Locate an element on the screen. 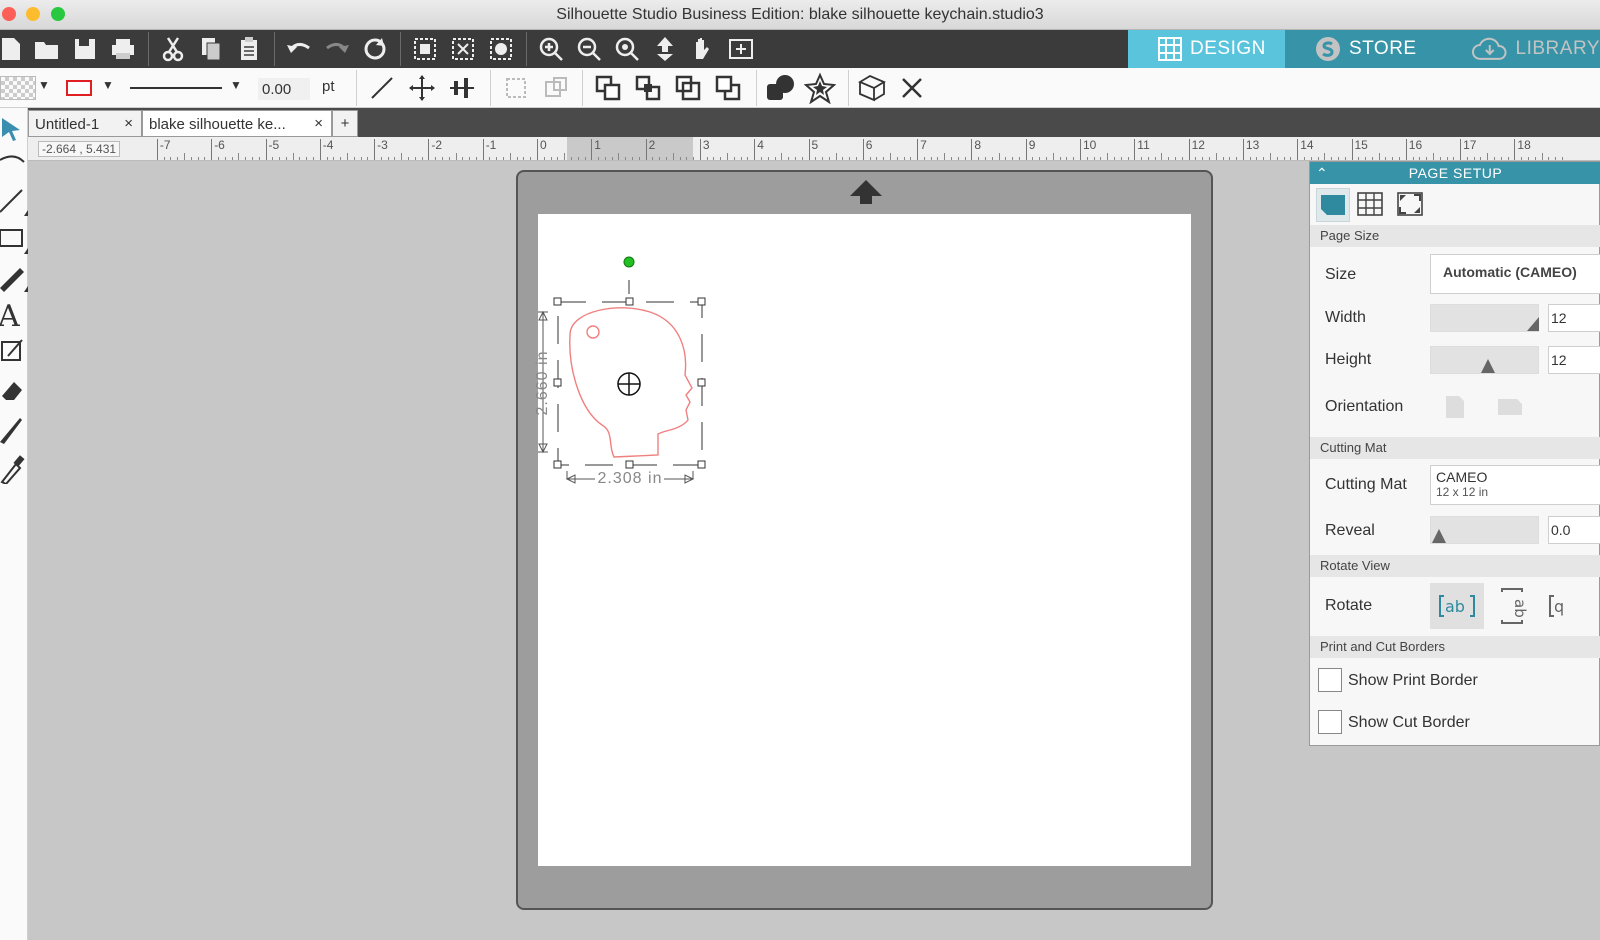 The height and width of the screenshot is (940, 1600). freehand-pencil-icon is located at coordinates (14, 276).